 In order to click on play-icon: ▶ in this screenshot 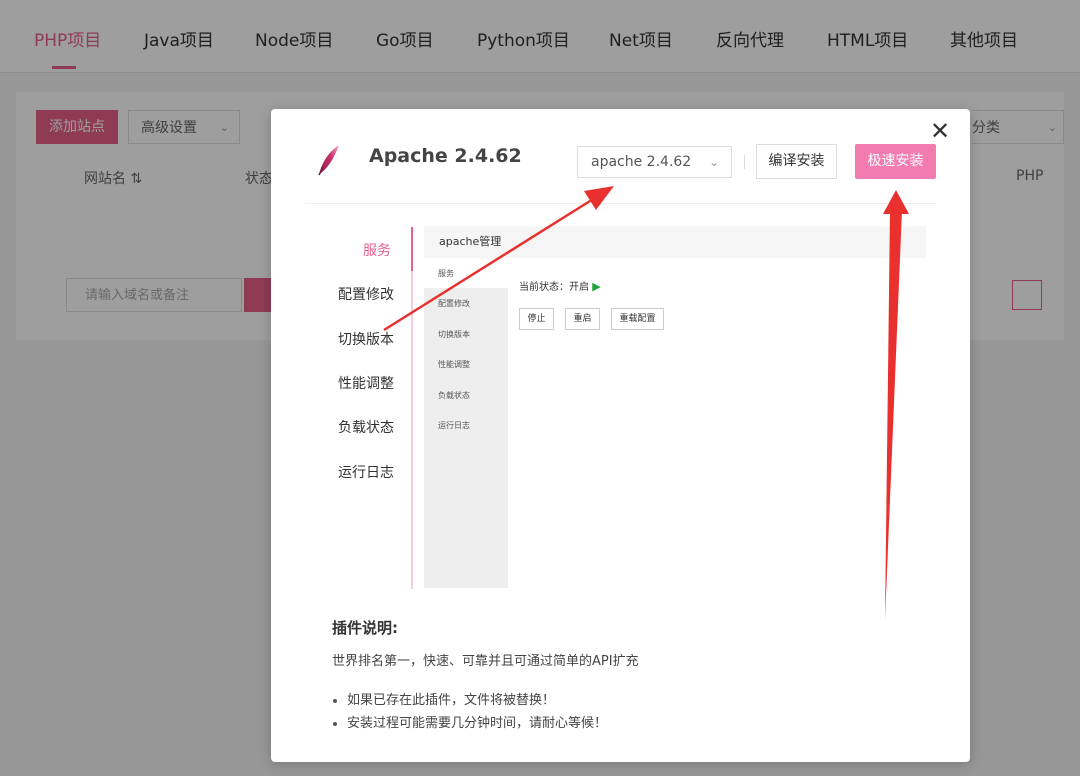, I will do `click(596, 286)`.